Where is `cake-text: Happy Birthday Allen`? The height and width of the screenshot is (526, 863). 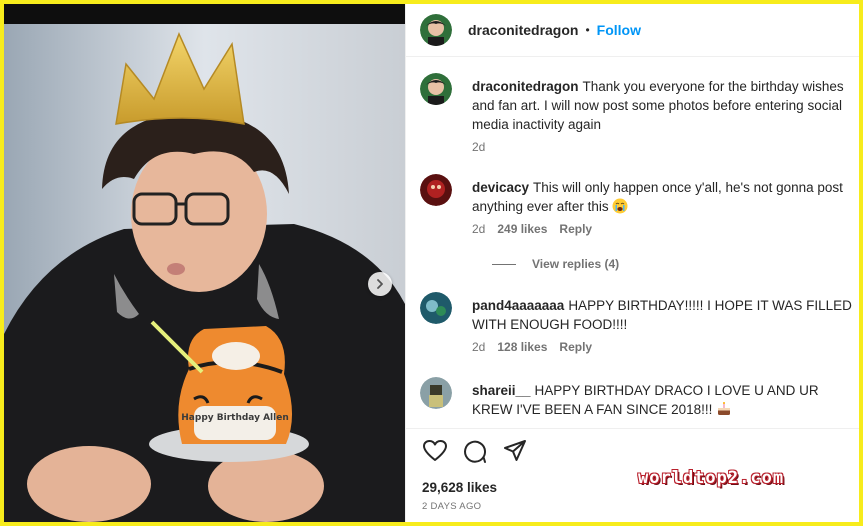
cake-text: Happy Birthday Allen is located at coordinates (234, 418).